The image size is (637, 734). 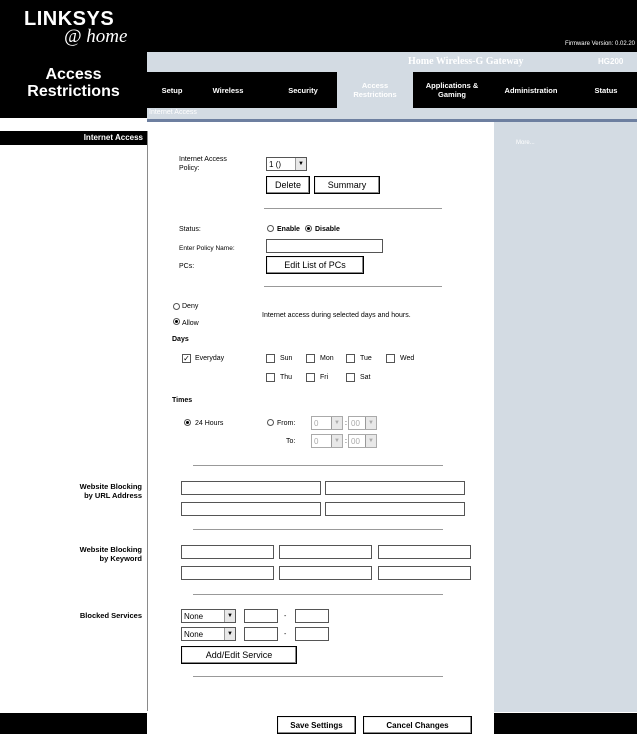 What do you see at coordinates (270, 228) in the screenshot?
I see `enable-radio` at bounding box center [270, 228].